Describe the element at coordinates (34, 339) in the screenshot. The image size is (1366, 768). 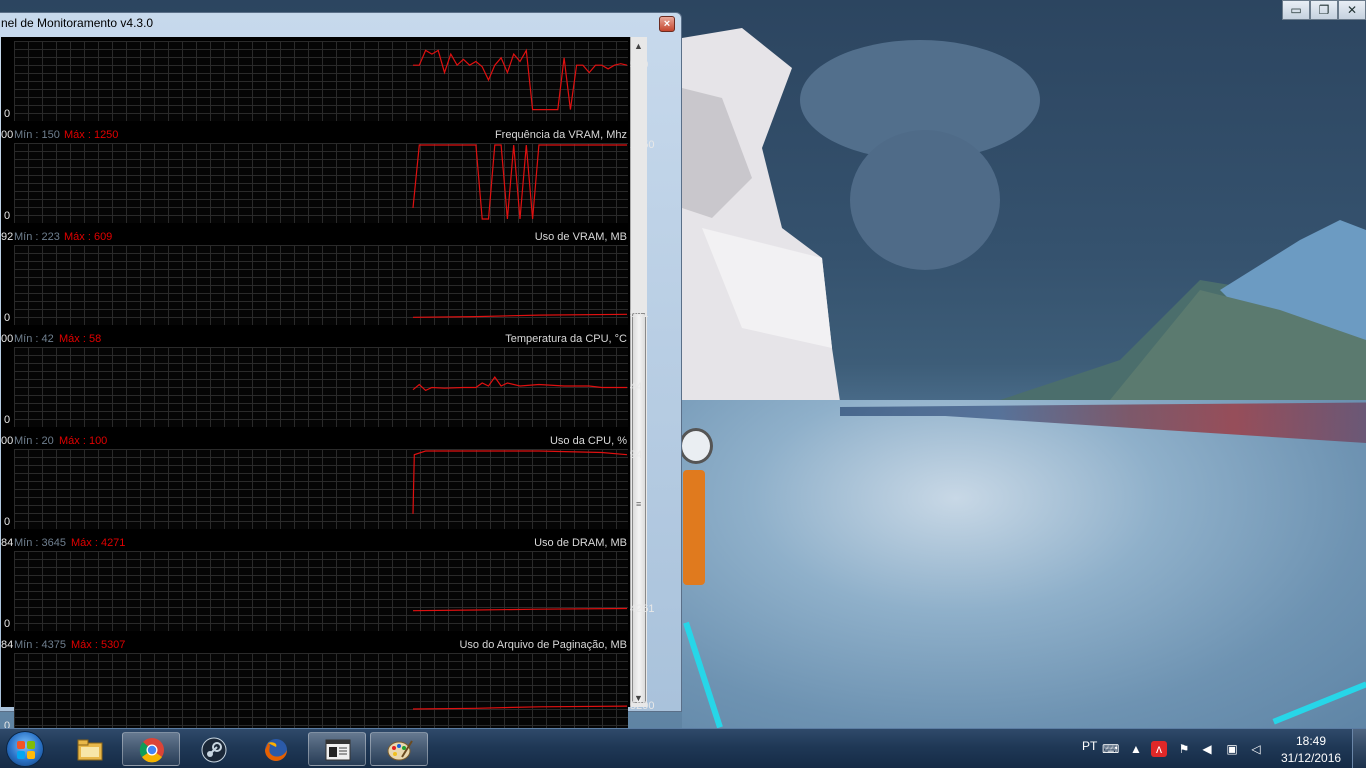
I see `min-value: Mín : 42` at that location.